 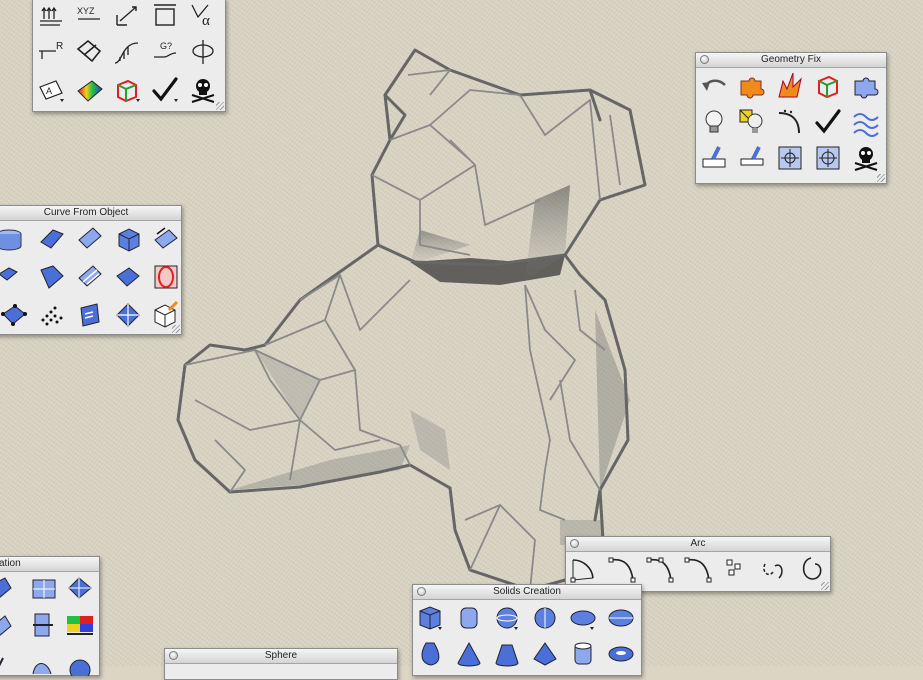 I want to click on intersect-icon, so click(x=166, y=277).